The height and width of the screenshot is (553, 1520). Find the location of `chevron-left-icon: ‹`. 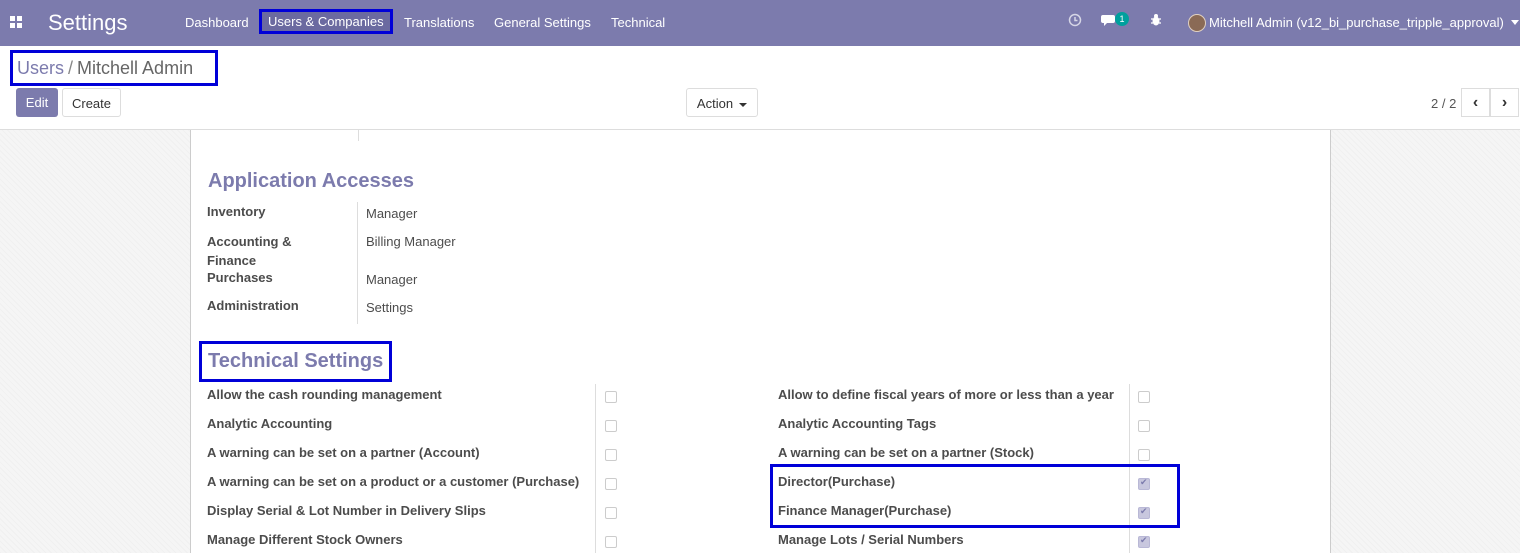

chevron-left-icon: ‹ is located at coordinates (1475, 102).